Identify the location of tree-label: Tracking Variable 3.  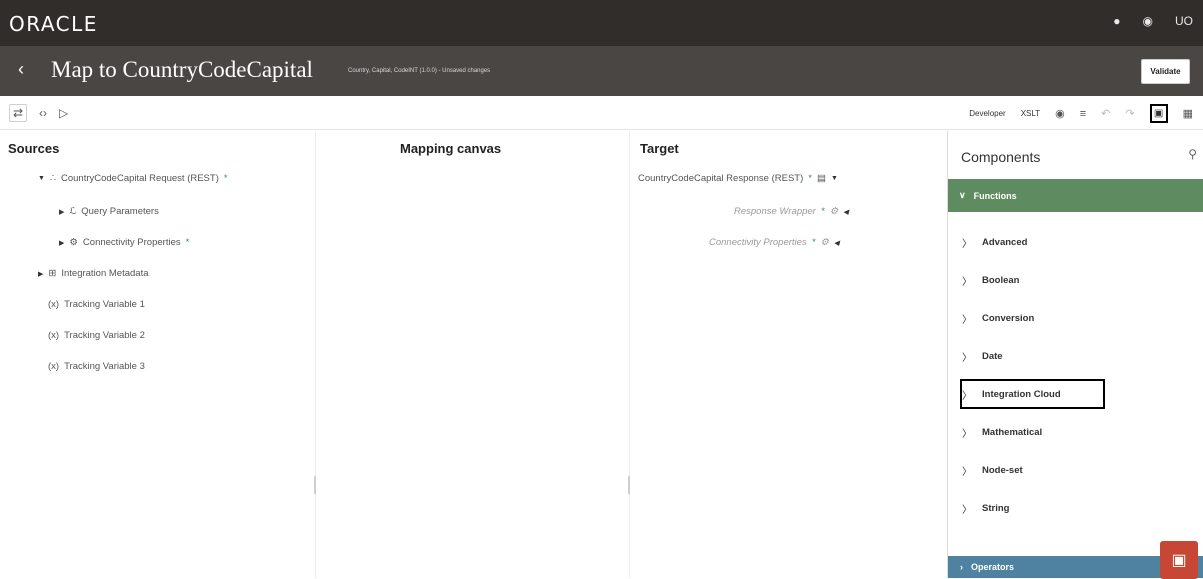
(104, 366).